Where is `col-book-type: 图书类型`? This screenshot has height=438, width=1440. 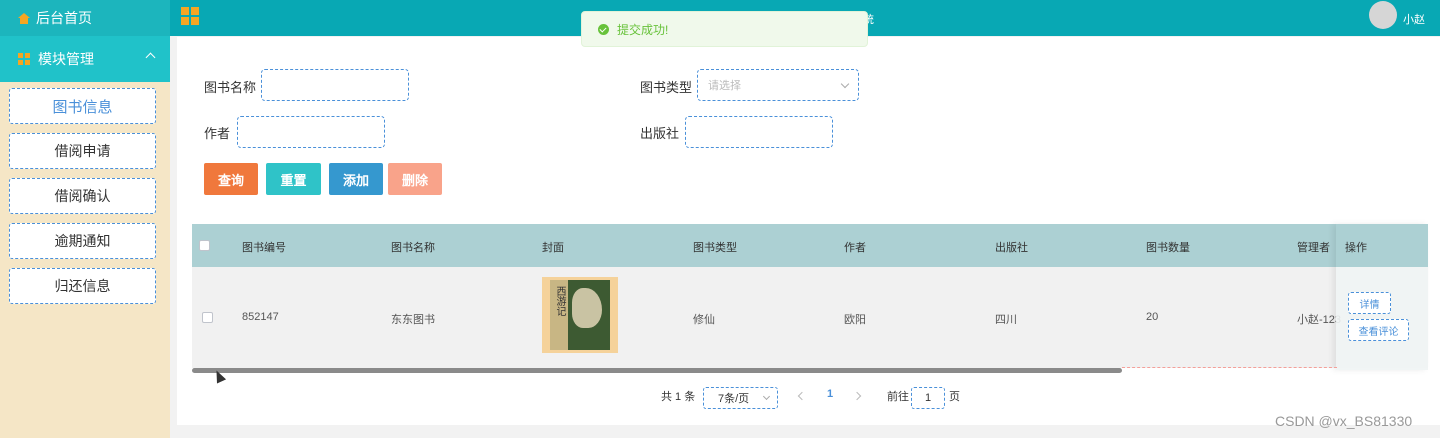 col-book-type: 图书类型 is located at coordinates (715, 248).